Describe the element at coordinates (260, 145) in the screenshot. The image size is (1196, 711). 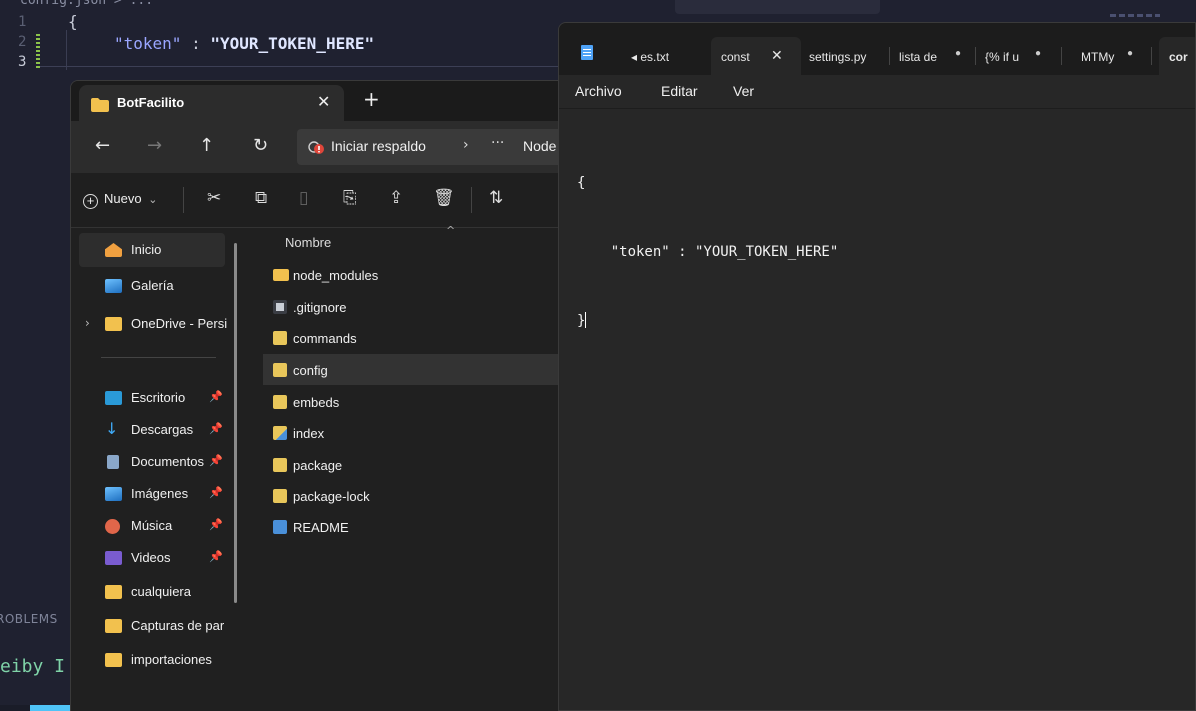
I see `refresh-icon: ↻` at that location.